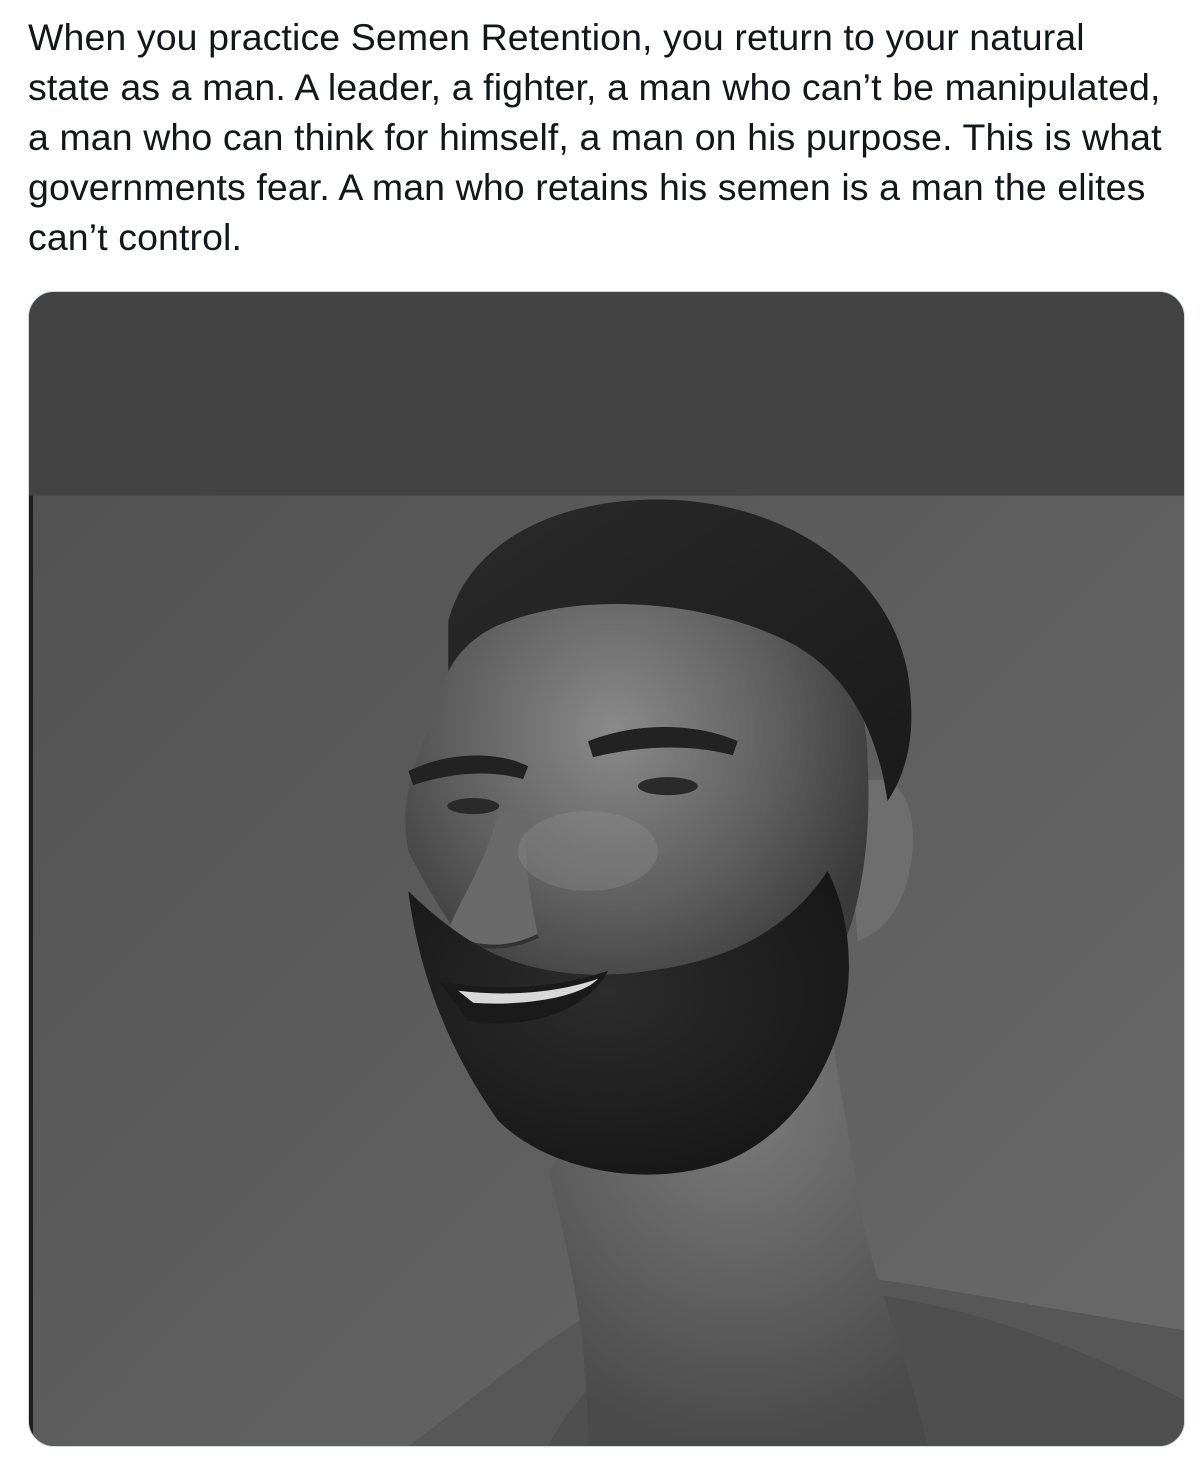  What do you see at coordinates (135, 237) in the screenshot?
I see `tweet-text-line: can’t control.` at bounding box center [135, 237].